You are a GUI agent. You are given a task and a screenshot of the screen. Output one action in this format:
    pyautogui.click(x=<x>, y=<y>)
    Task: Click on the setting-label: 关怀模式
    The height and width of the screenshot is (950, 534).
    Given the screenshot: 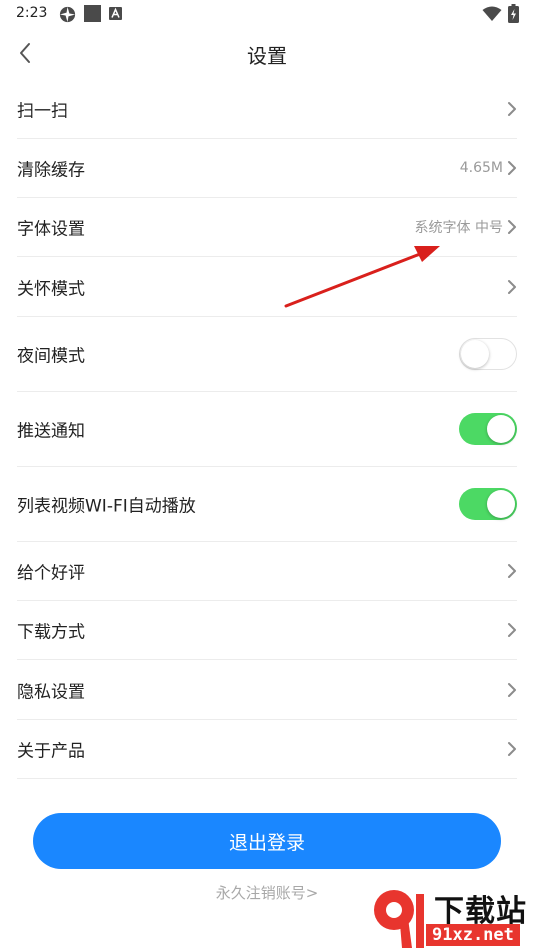 What is the action you would take?
    pyautogui.click(x=51, y=289)
    